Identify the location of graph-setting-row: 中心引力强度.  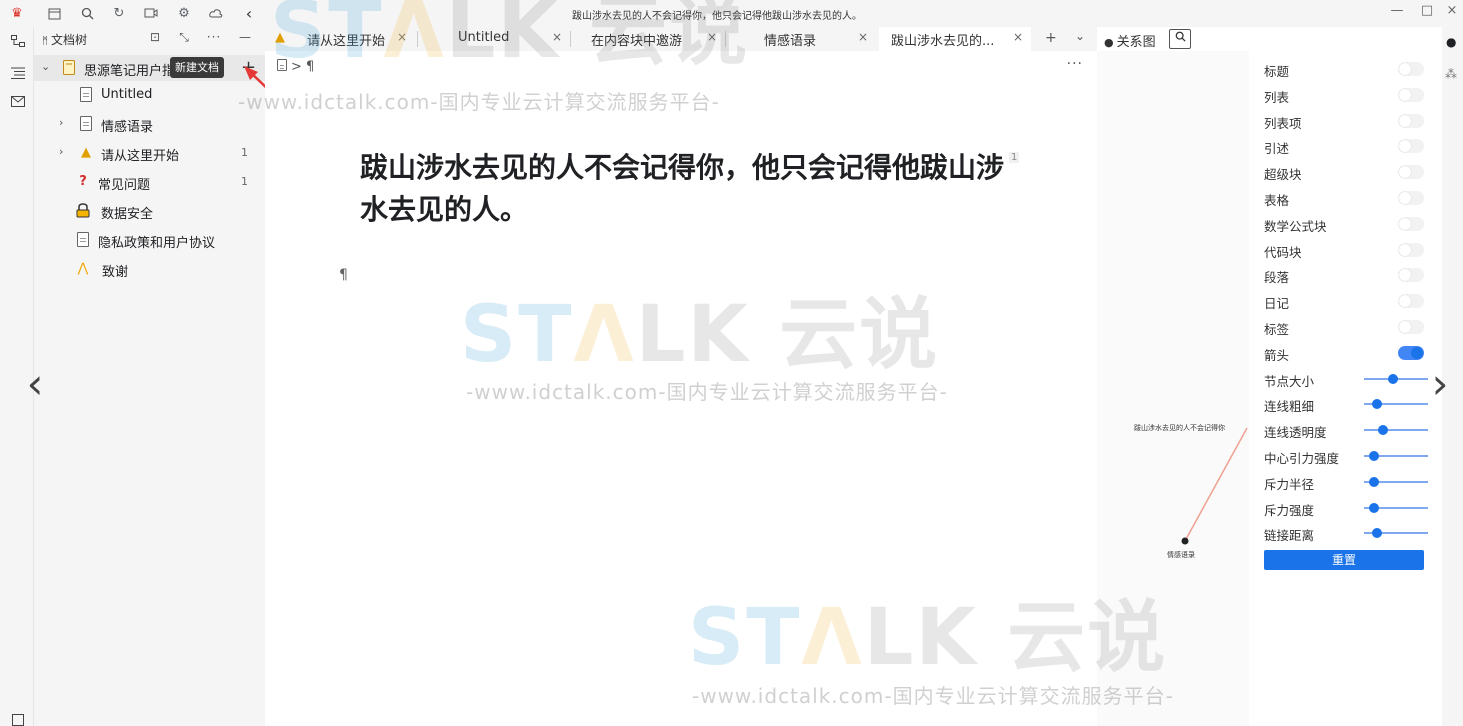
(1349, 456).